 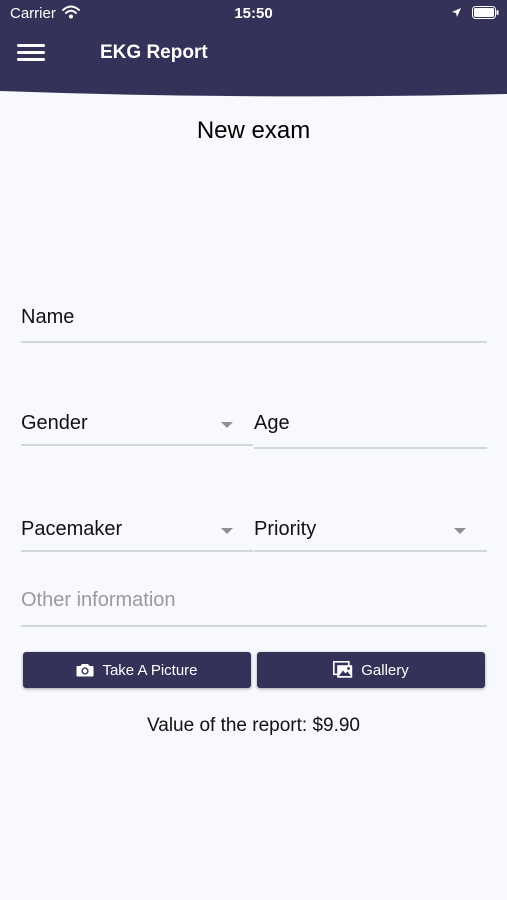 I want to click on take-picture-button: Take A Picture, so click(x=137, y=670).